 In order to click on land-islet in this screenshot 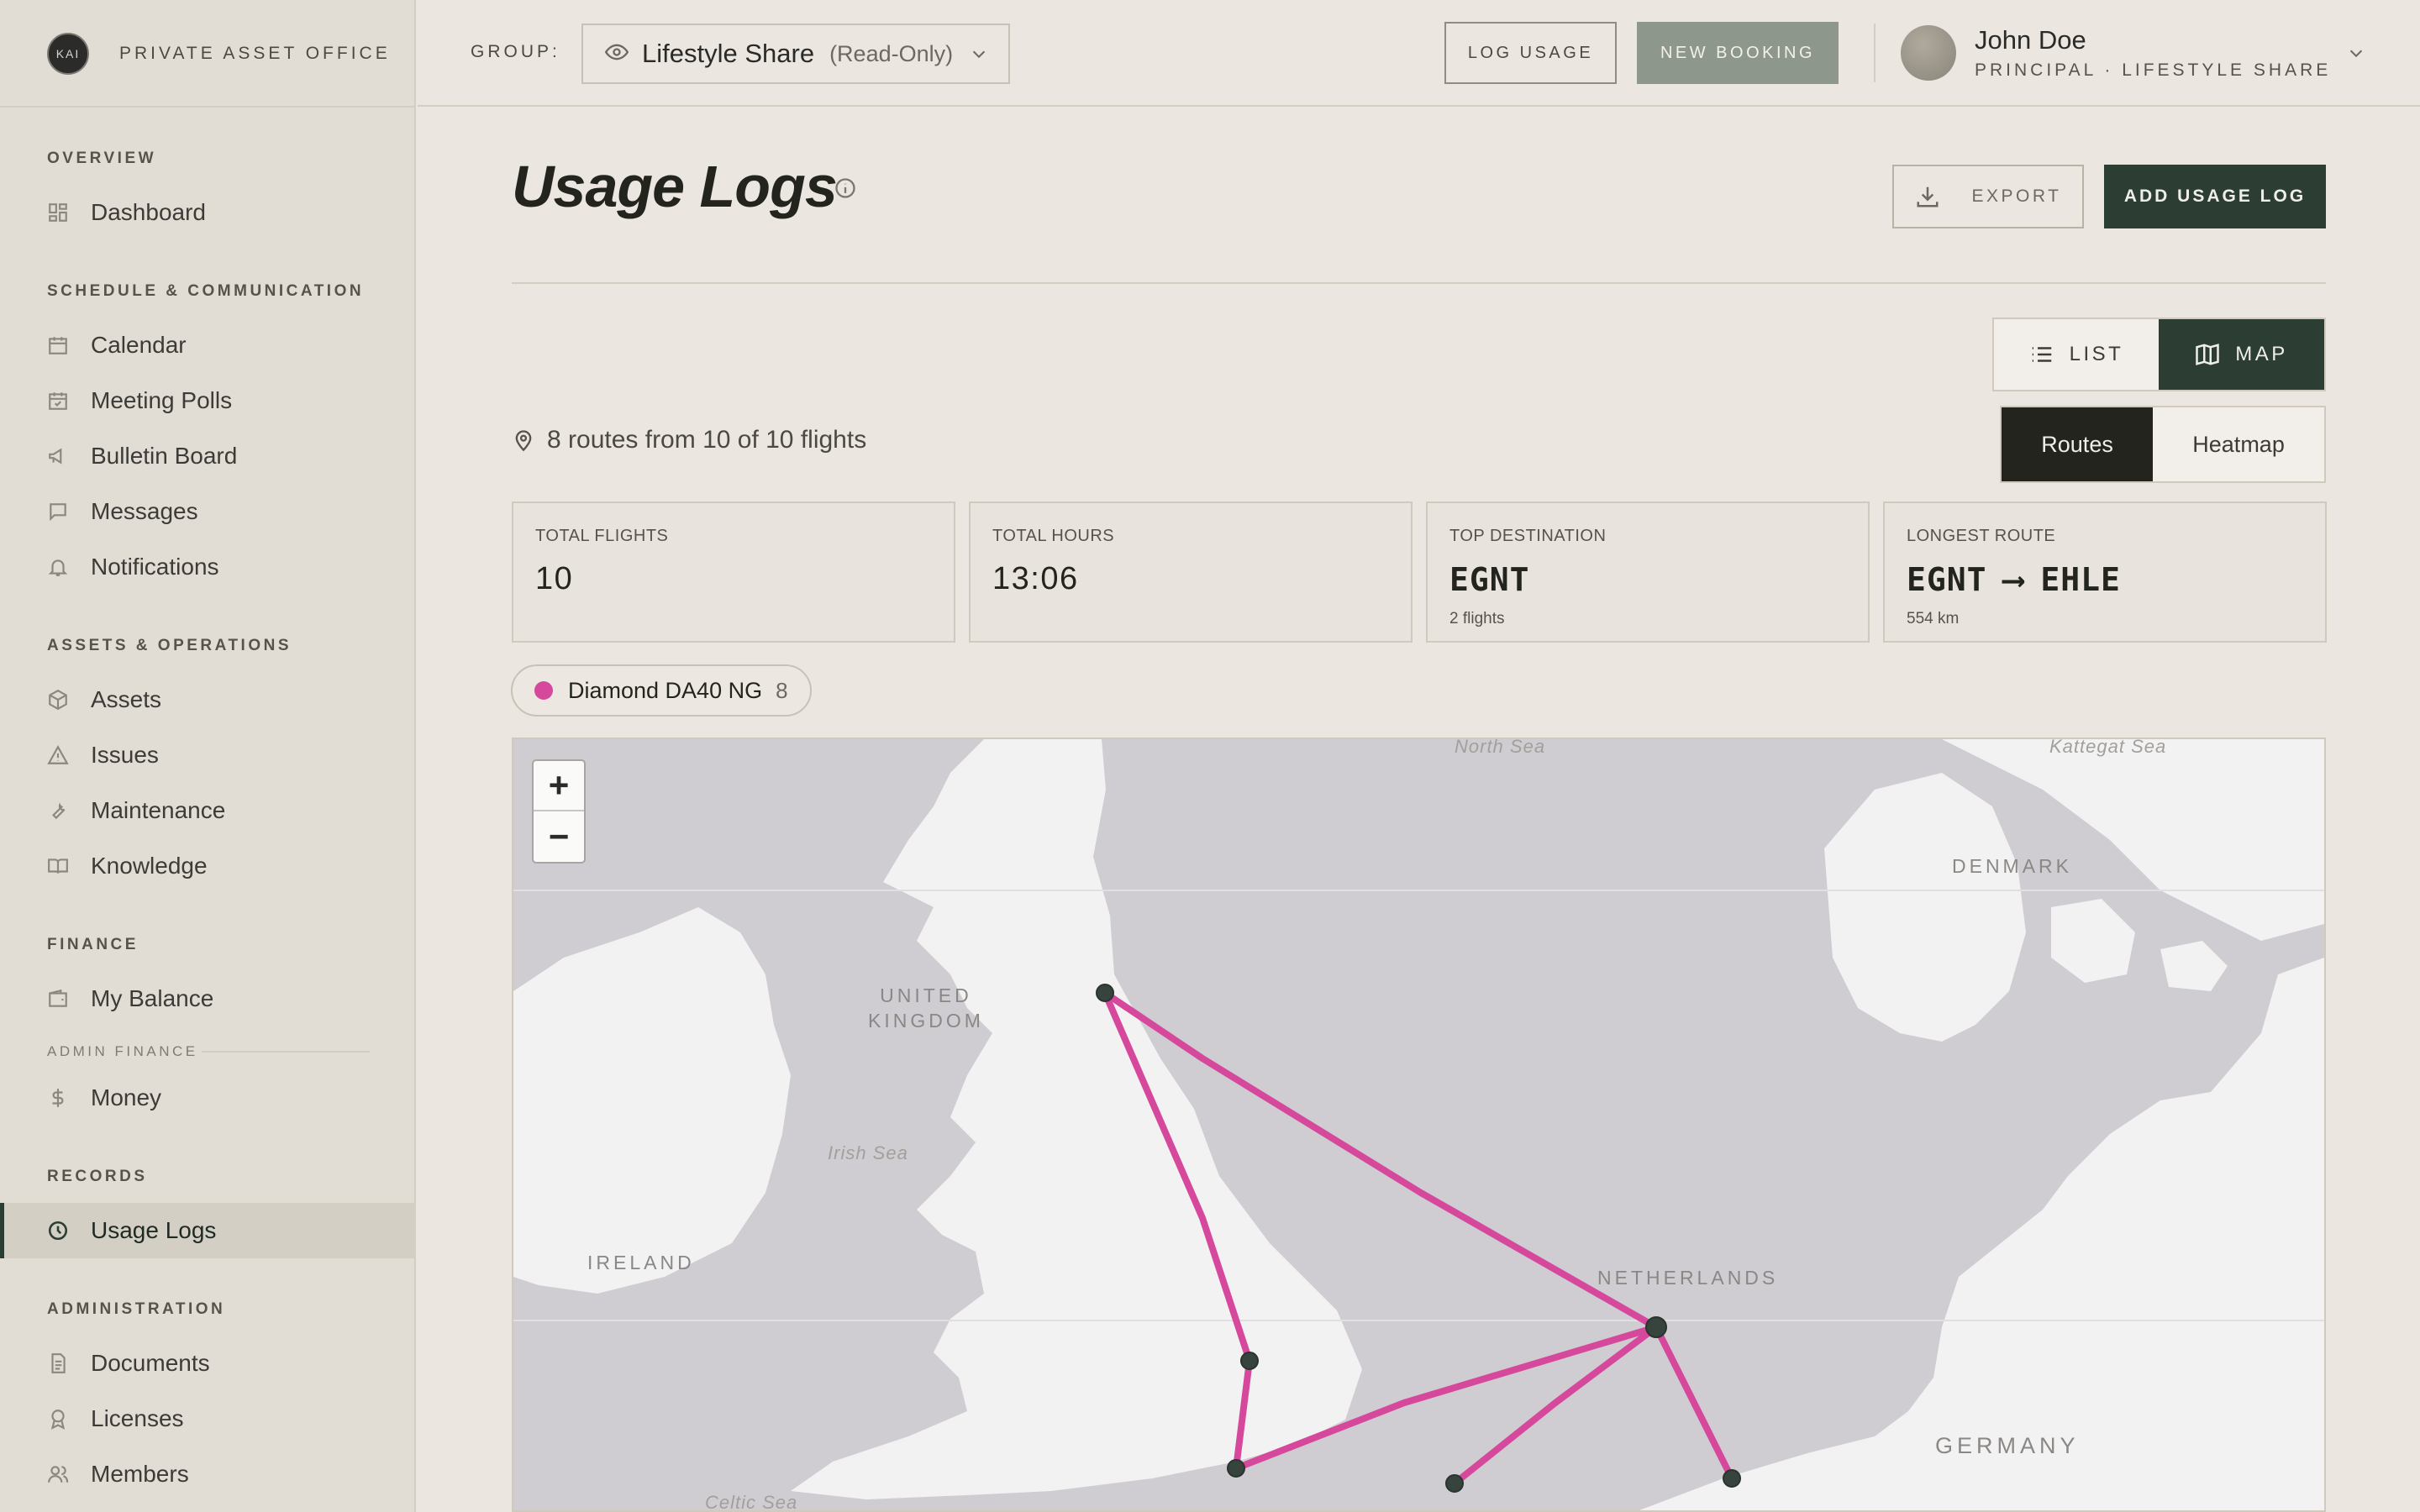, I will do `click(2194, 966)`.